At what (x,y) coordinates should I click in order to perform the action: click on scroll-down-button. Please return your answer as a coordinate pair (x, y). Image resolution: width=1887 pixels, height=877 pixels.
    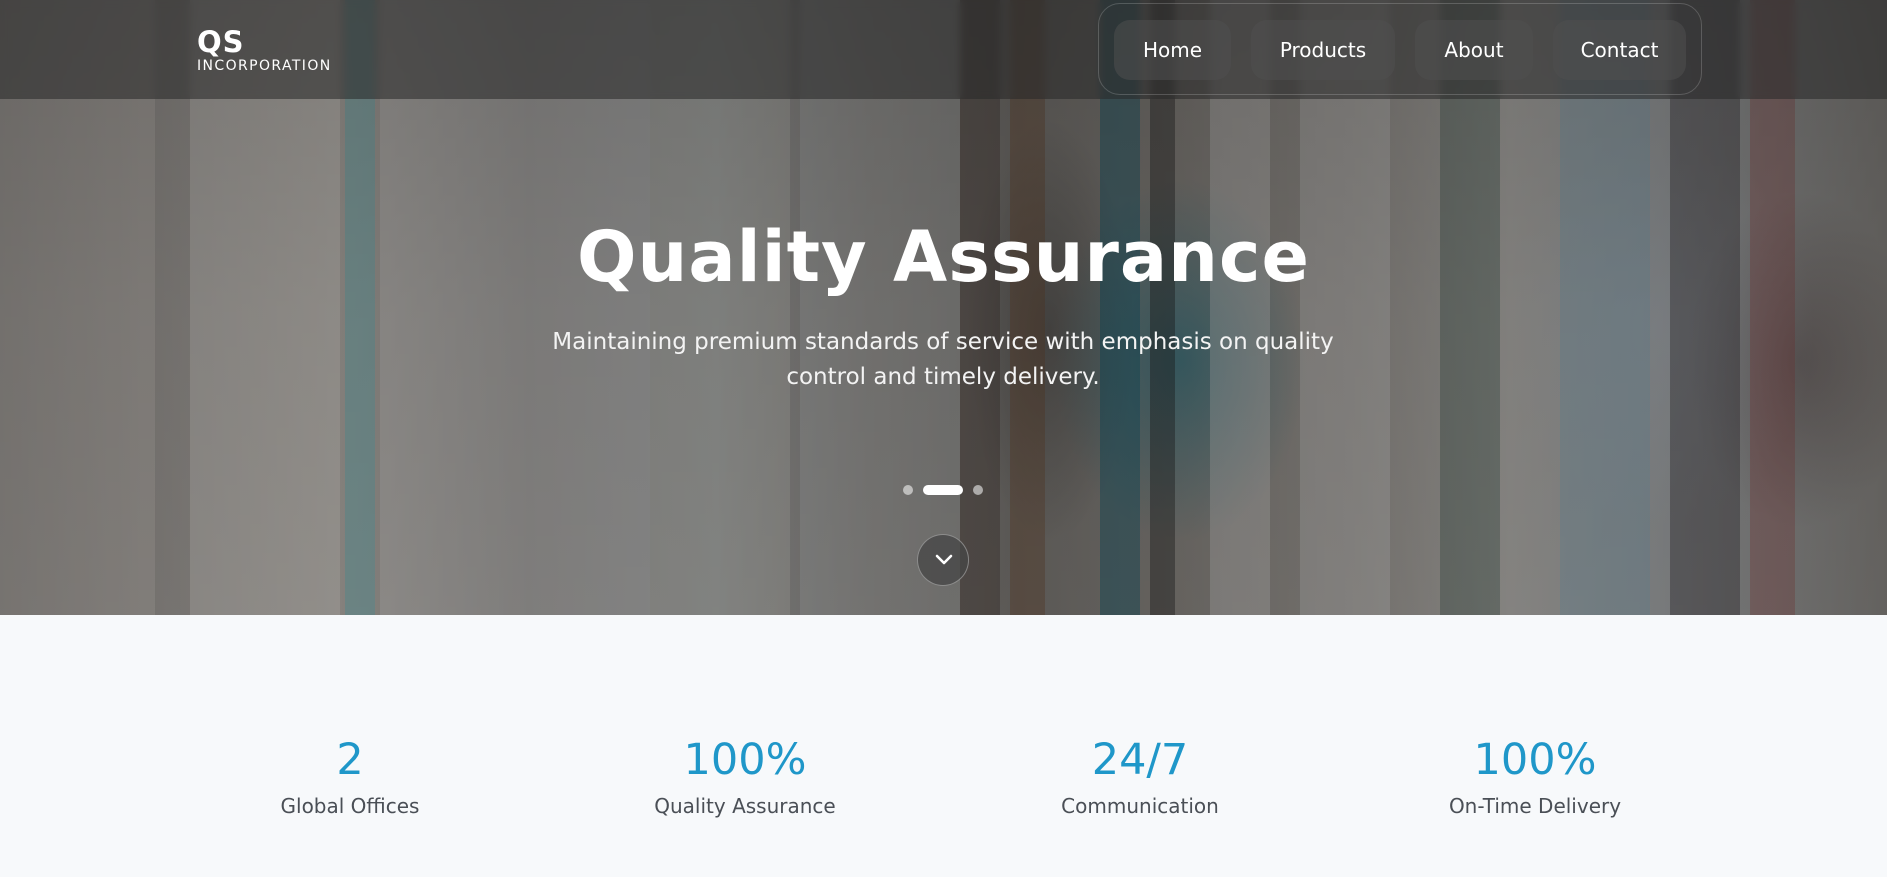
    Looking at the image, I should click on (943, 560).